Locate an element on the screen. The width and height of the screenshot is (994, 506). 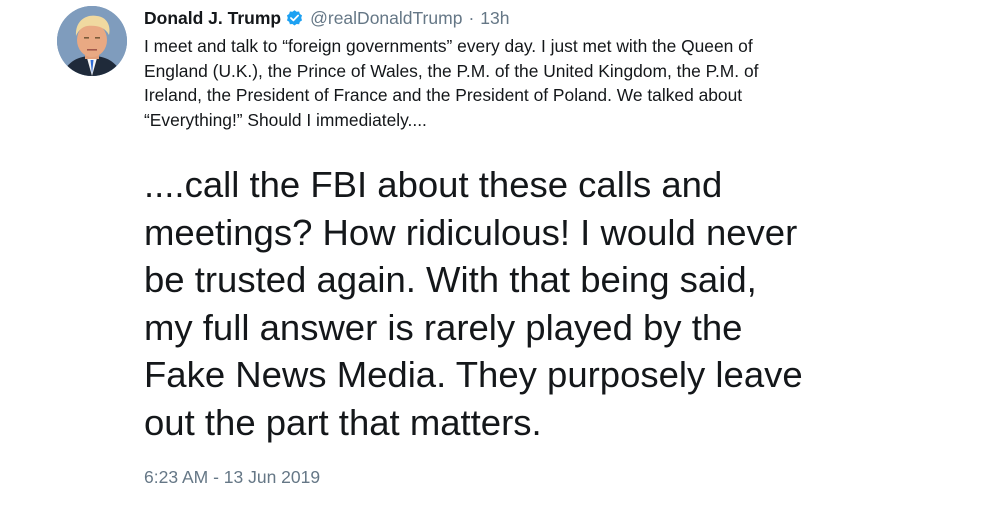
avatar is located at coordinates (92, 41).